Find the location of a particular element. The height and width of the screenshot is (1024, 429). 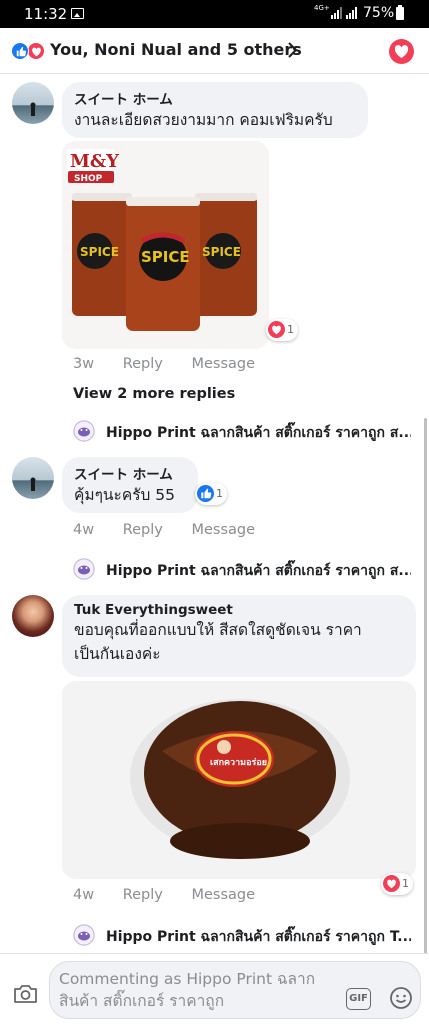

emoji-icon is located at coordinates (401, 998).